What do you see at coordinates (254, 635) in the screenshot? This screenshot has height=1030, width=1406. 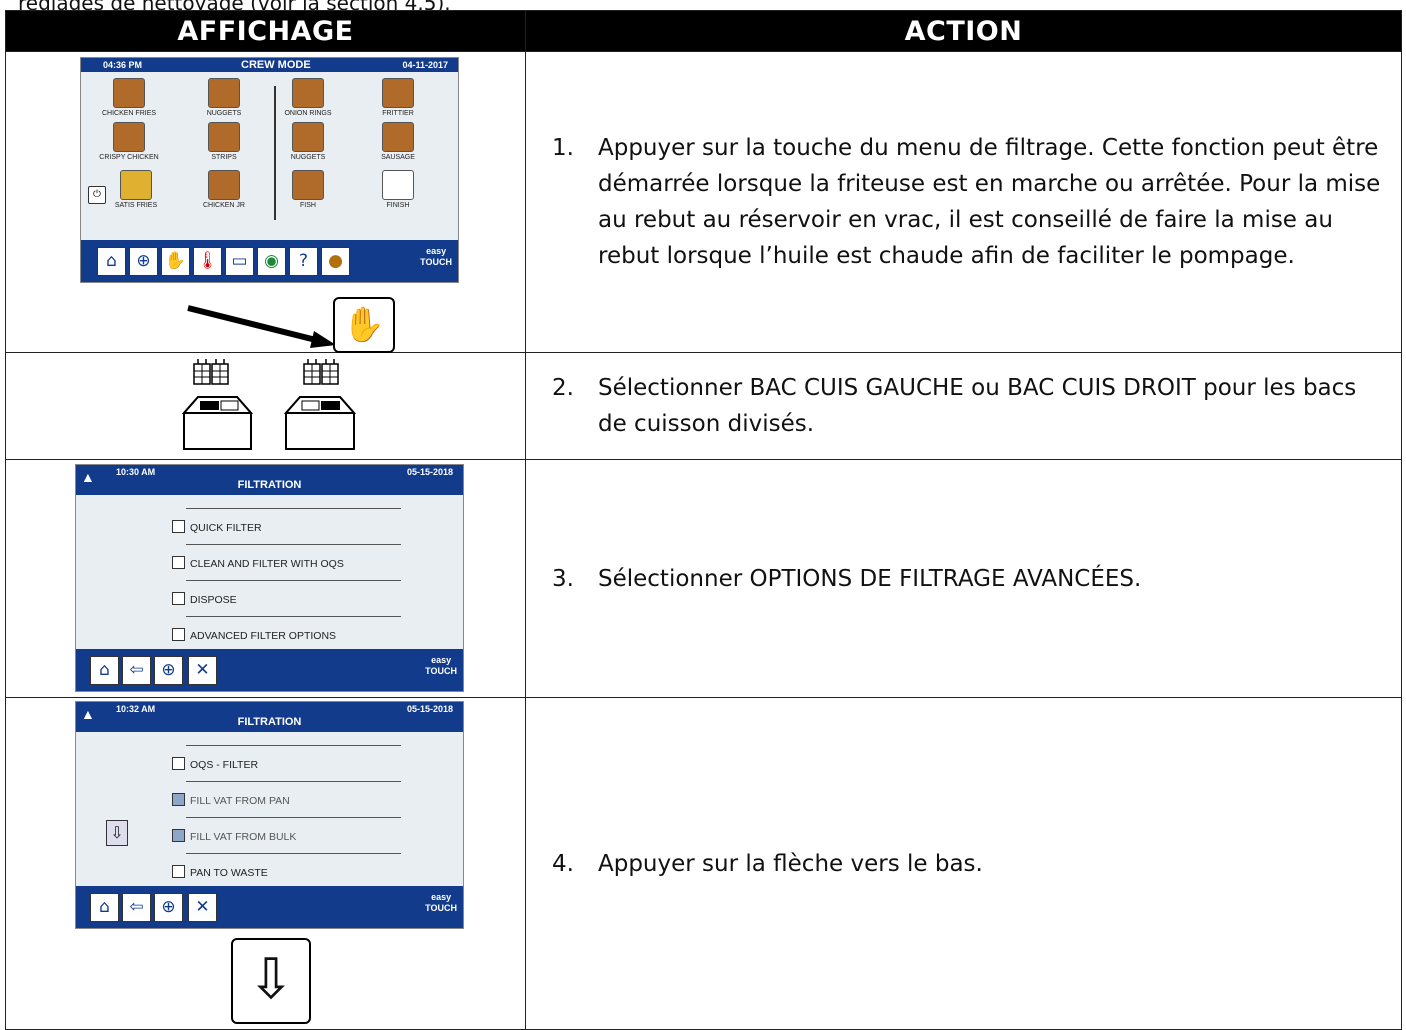 I see `option-advanced-filter: ADVANCED FILTER OPTIONS` at bounding box center [254, 635].